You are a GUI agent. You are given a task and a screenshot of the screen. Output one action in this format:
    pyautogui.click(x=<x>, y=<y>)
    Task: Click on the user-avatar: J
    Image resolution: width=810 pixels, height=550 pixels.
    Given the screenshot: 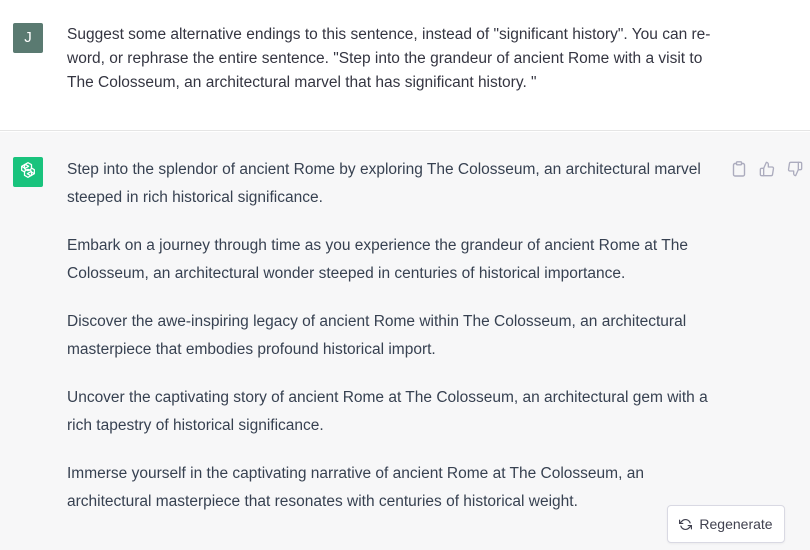 What is the action you would take?
    pyautogui.click(x=28, y=38)
    